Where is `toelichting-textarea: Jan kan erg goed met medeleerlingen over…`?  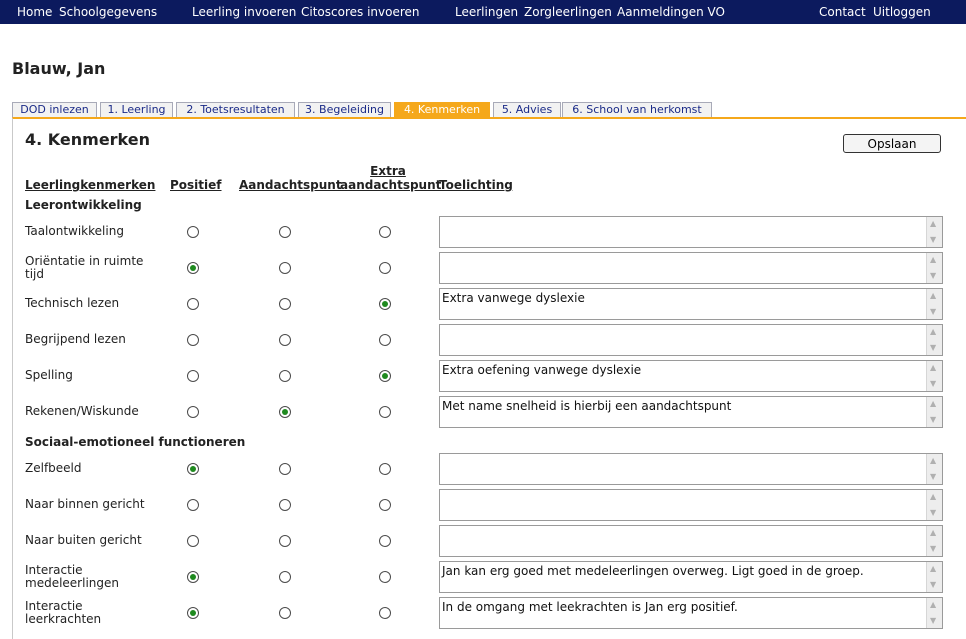
toelichting-textarea: Jan kan erg goed met medeleerlingen over… is located at coordinates (691, 577).